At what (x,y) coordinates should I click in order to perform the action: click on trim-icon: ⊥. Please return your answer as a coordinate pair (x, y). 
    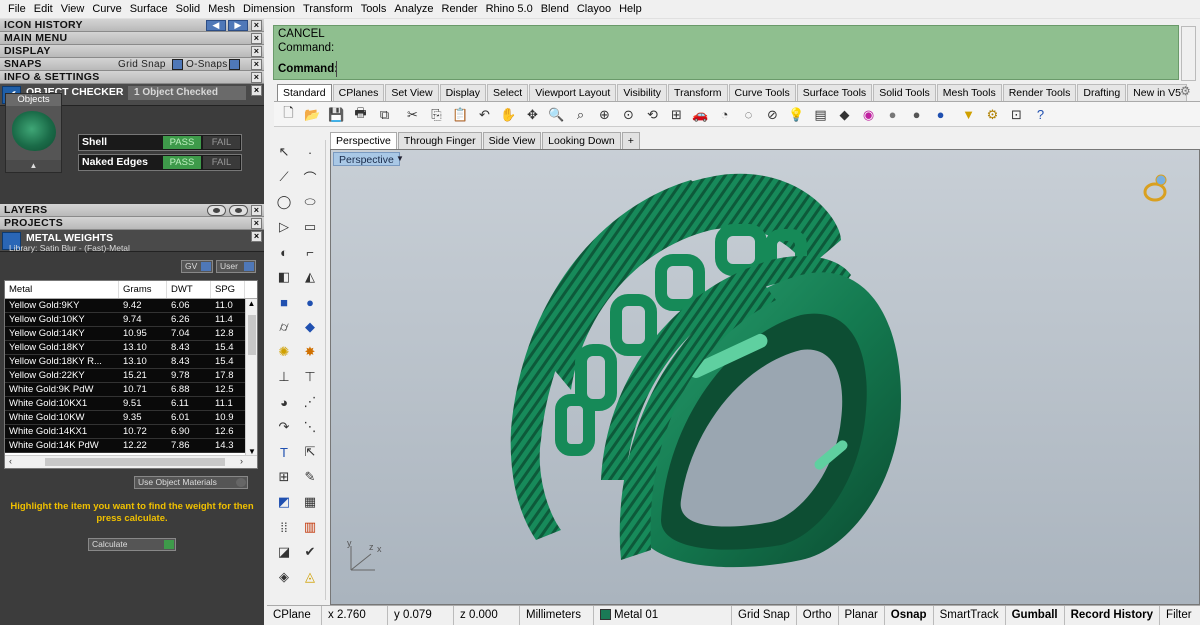
    Looking at the image, I should click on (284, 377).